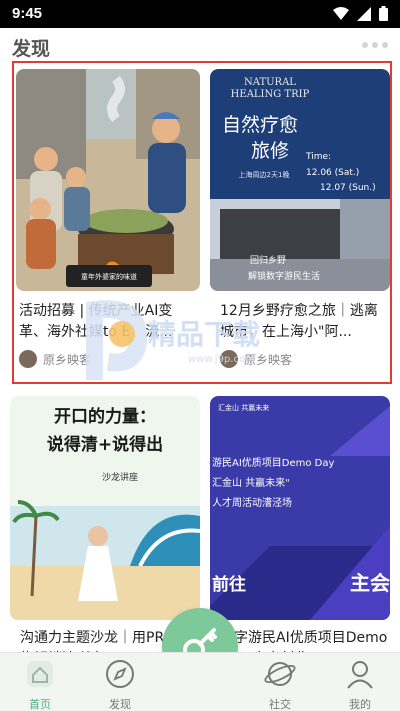 The width and height of the screenshot is (400, 711). Describe the element at coordinates (270, 94) in the screenshot. I see `poster-en-title-2: HEALING TRIP` at that location.